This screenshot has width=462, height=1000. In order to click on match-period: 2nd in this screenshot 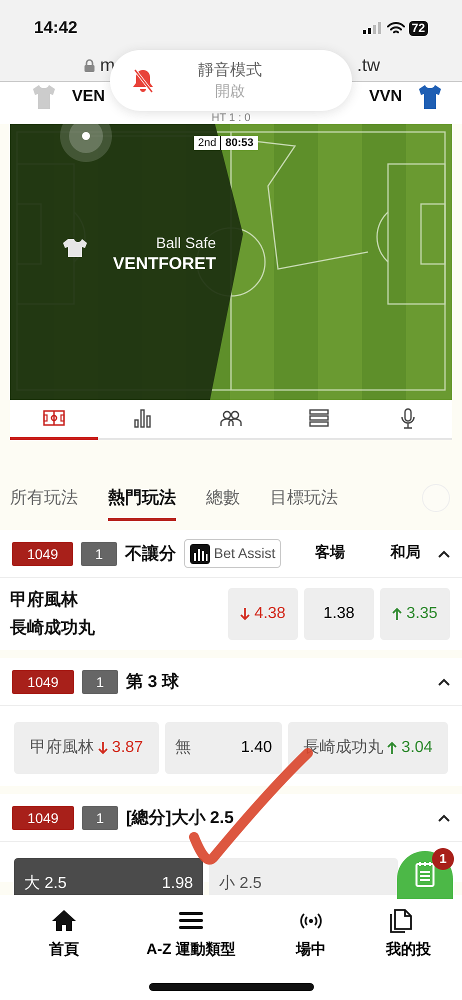, I will do `click(207, 143)`.